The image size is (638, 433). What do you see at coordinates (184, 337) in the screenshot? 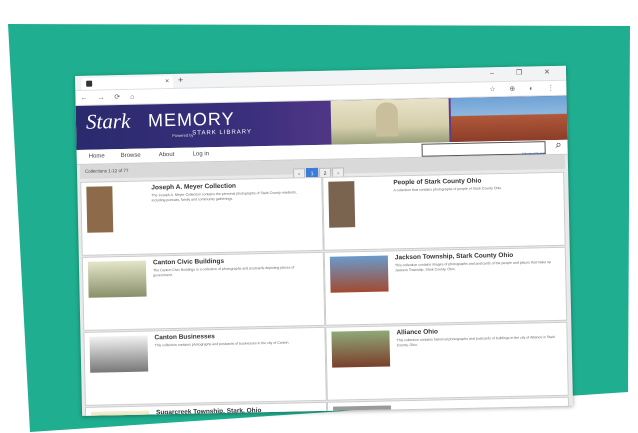
I see `card-title: Canton Businesses` at bounding box center [184, 337].